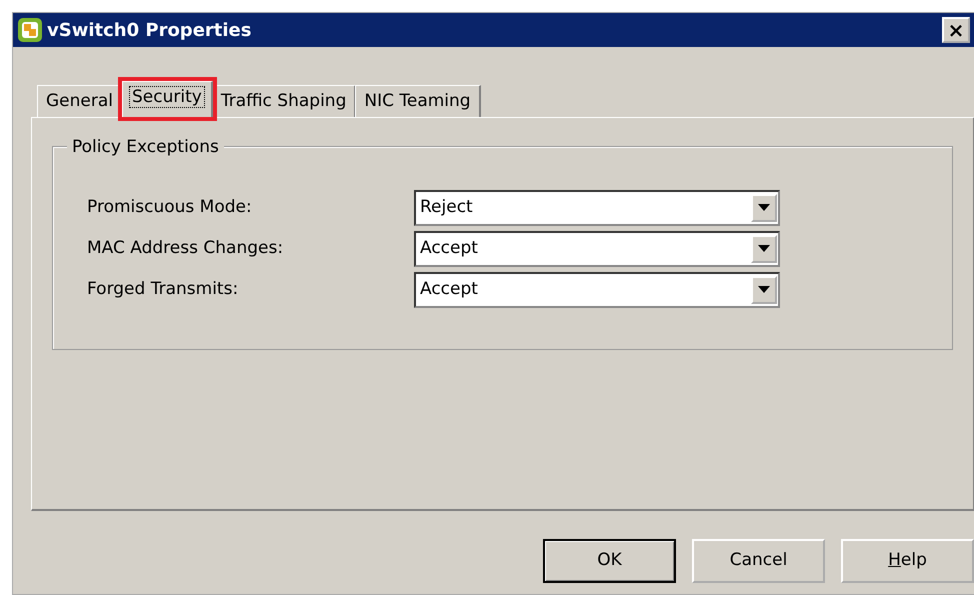 This screenshot has width=974, height=595. I want to click on dialog-button: Help, so click(907, 561).